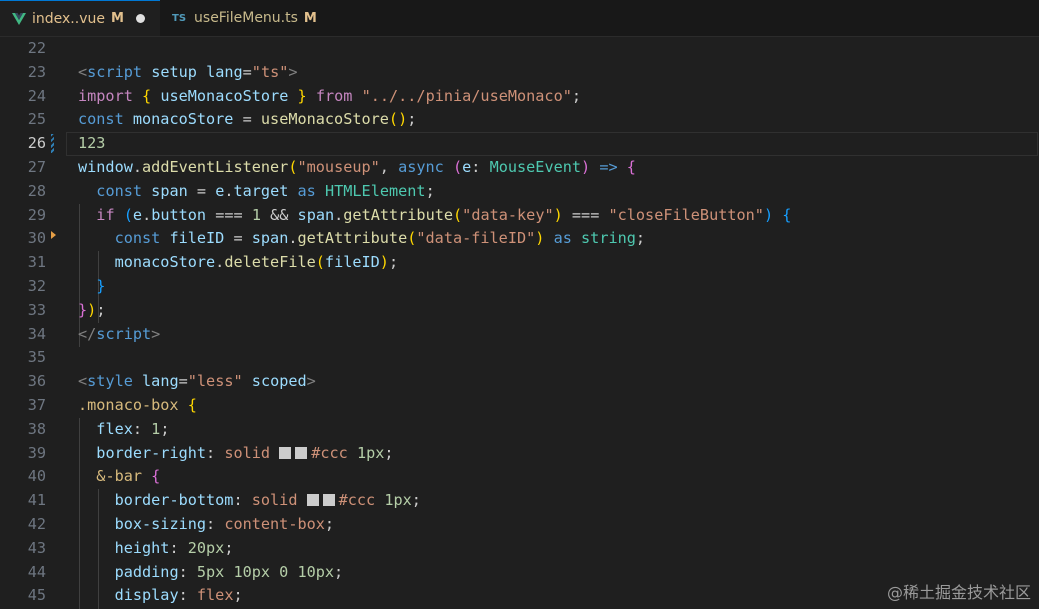  Describe the element at coordinates (174, 500) in the screenshot. I see `code-token: border-bottom` at that location.